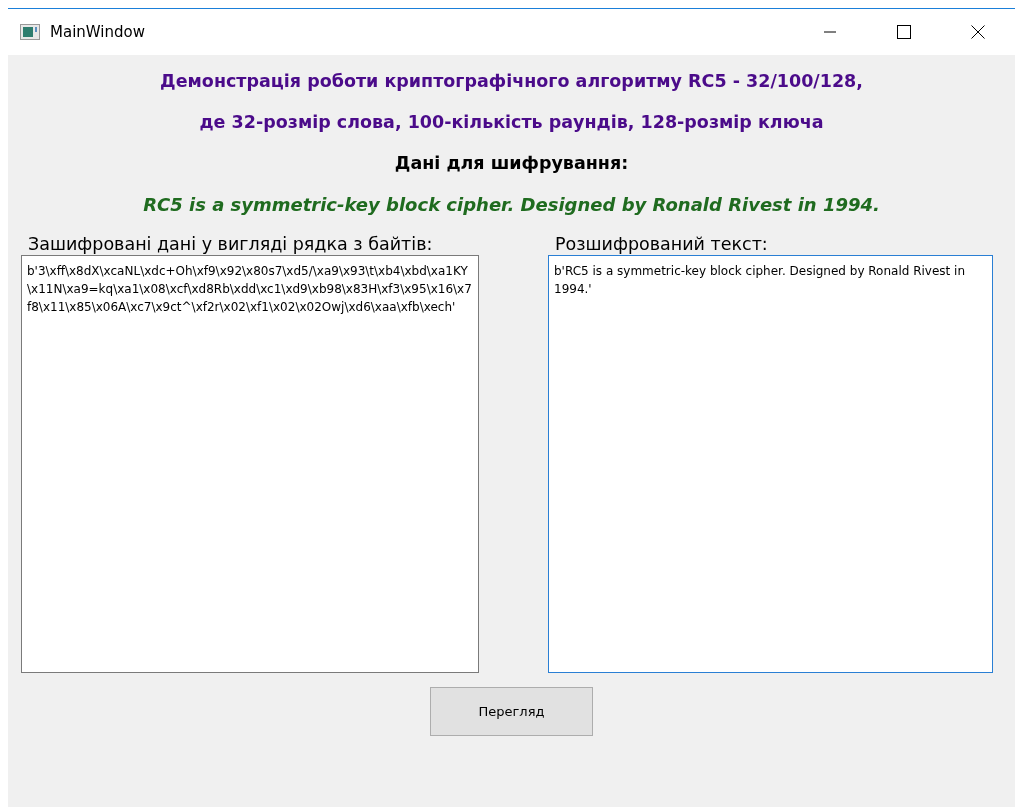 The width and height of the screenshot is (1015, 807). Describe the element at coordinates (904, 32) in the screenshot. I see `maximize-icon` at that location.